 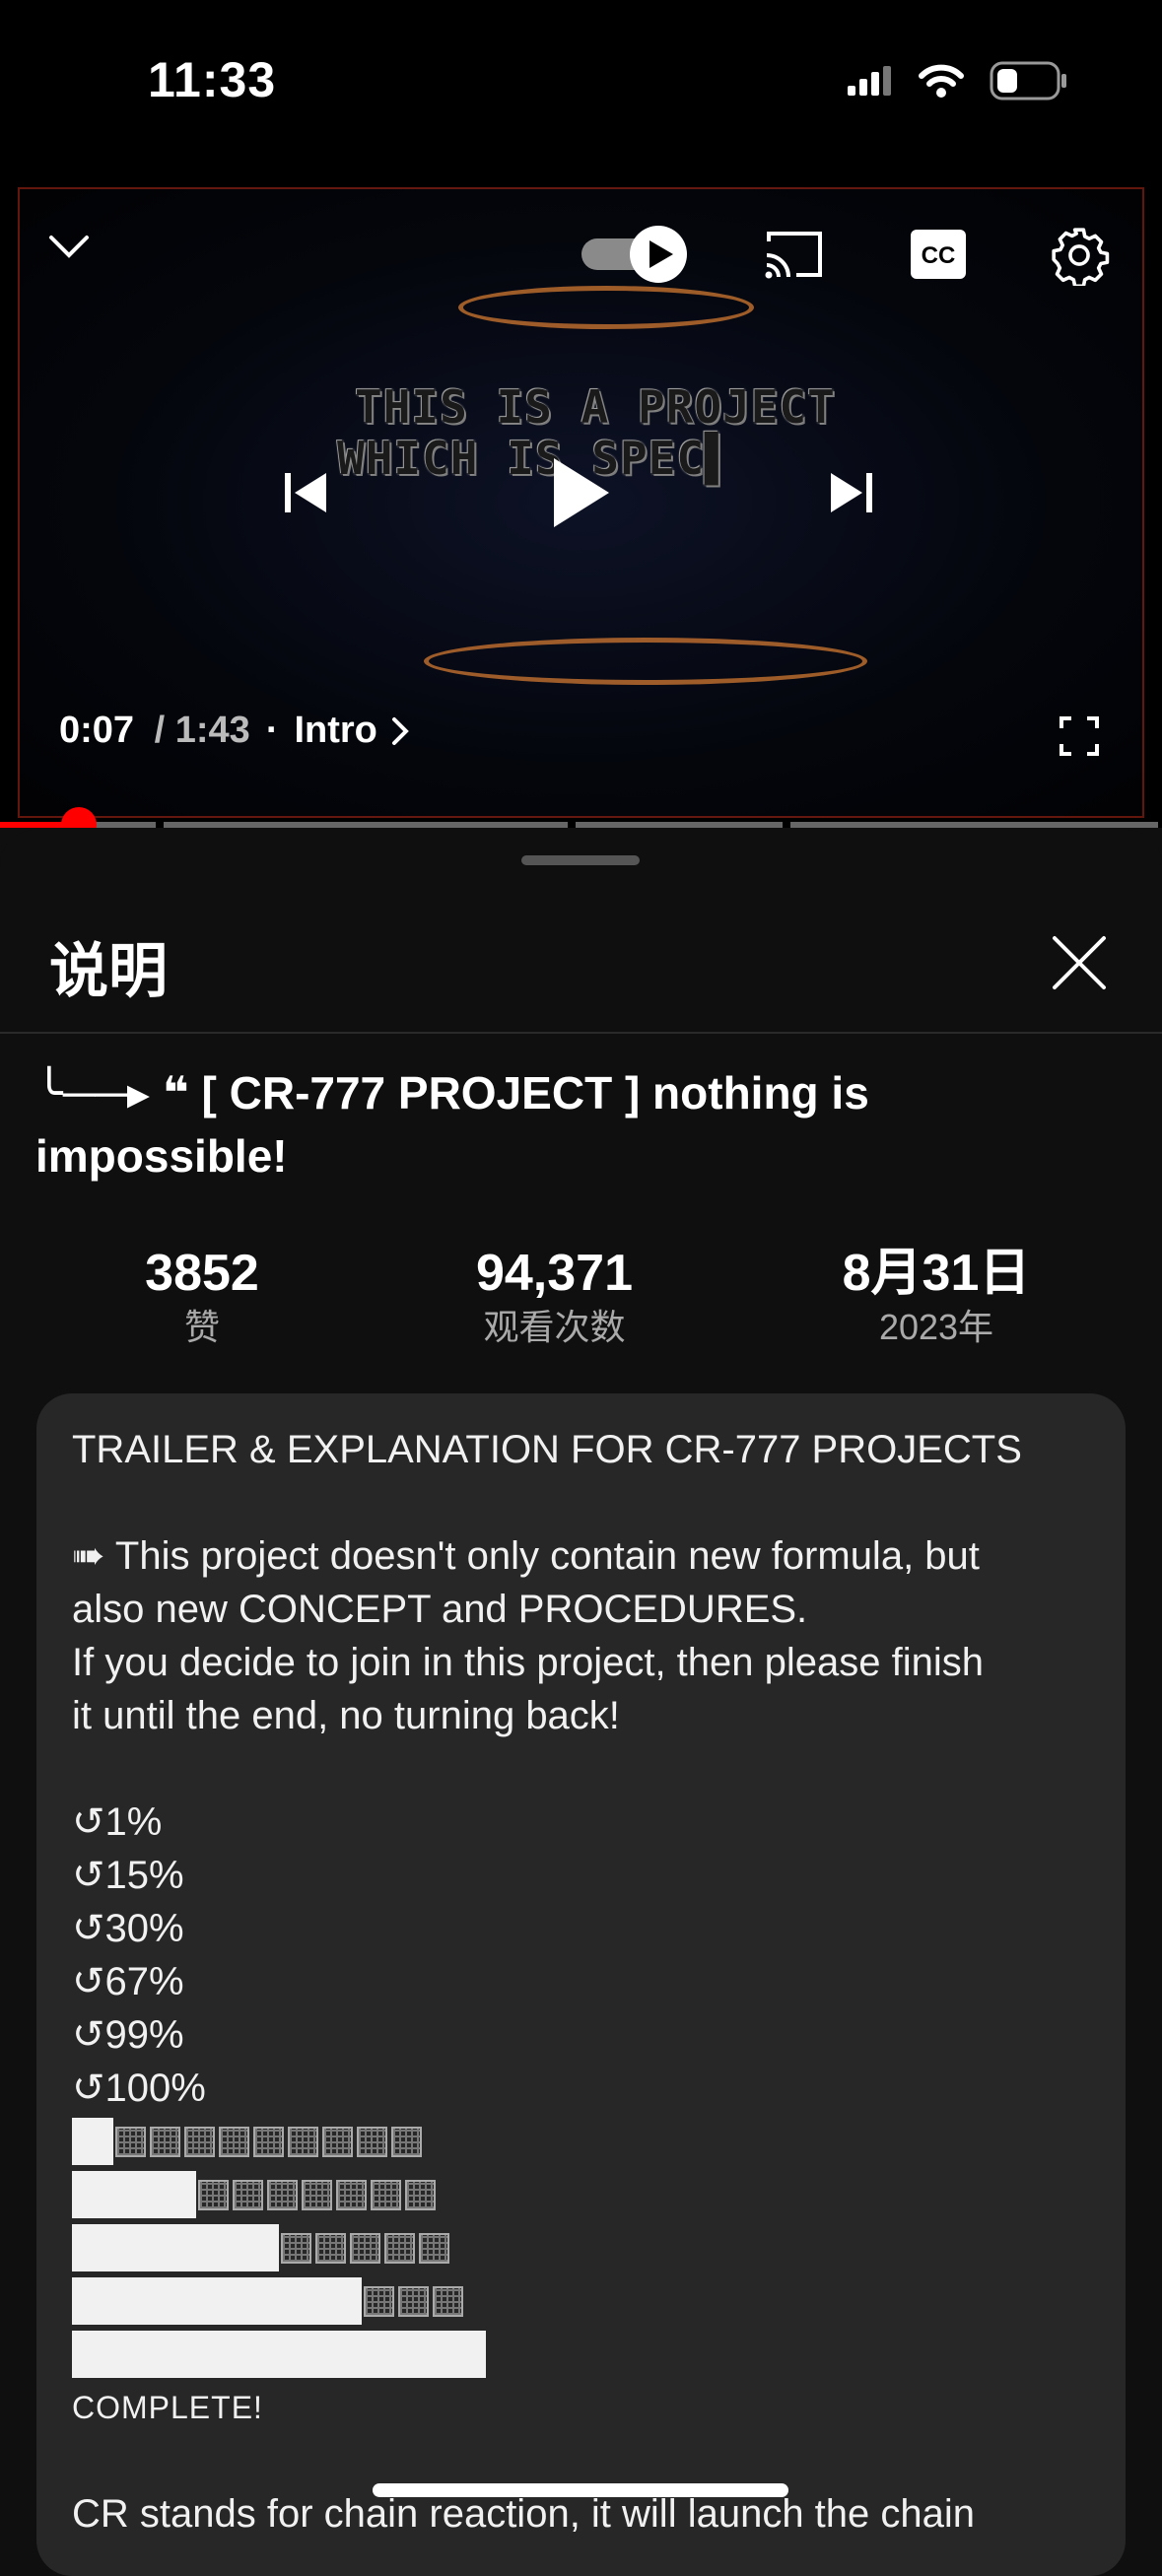 I want to click on previous-icon, so click(x=306, y=492).